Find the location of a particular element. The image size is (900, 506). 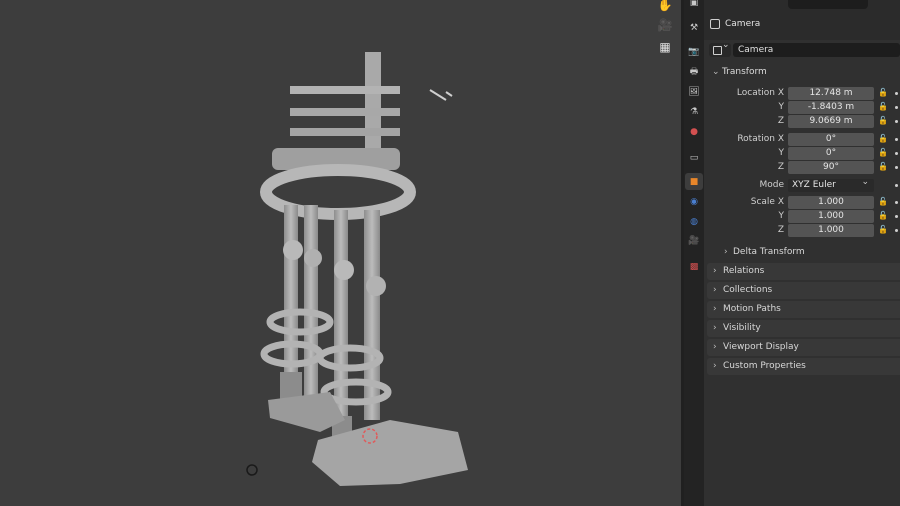

rotation-y-label: Y is located at coordinates (781, 153).